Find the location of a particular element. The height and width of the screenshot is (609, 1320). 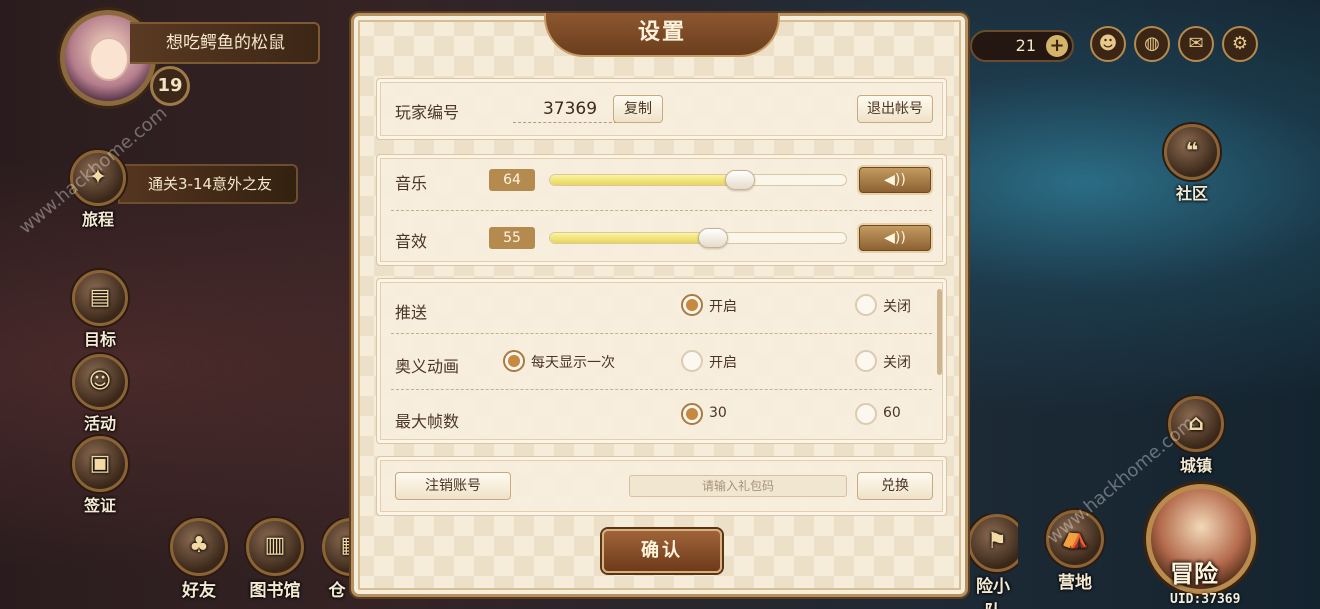

goals-label: 目标 is located at coordinates (99, 339).